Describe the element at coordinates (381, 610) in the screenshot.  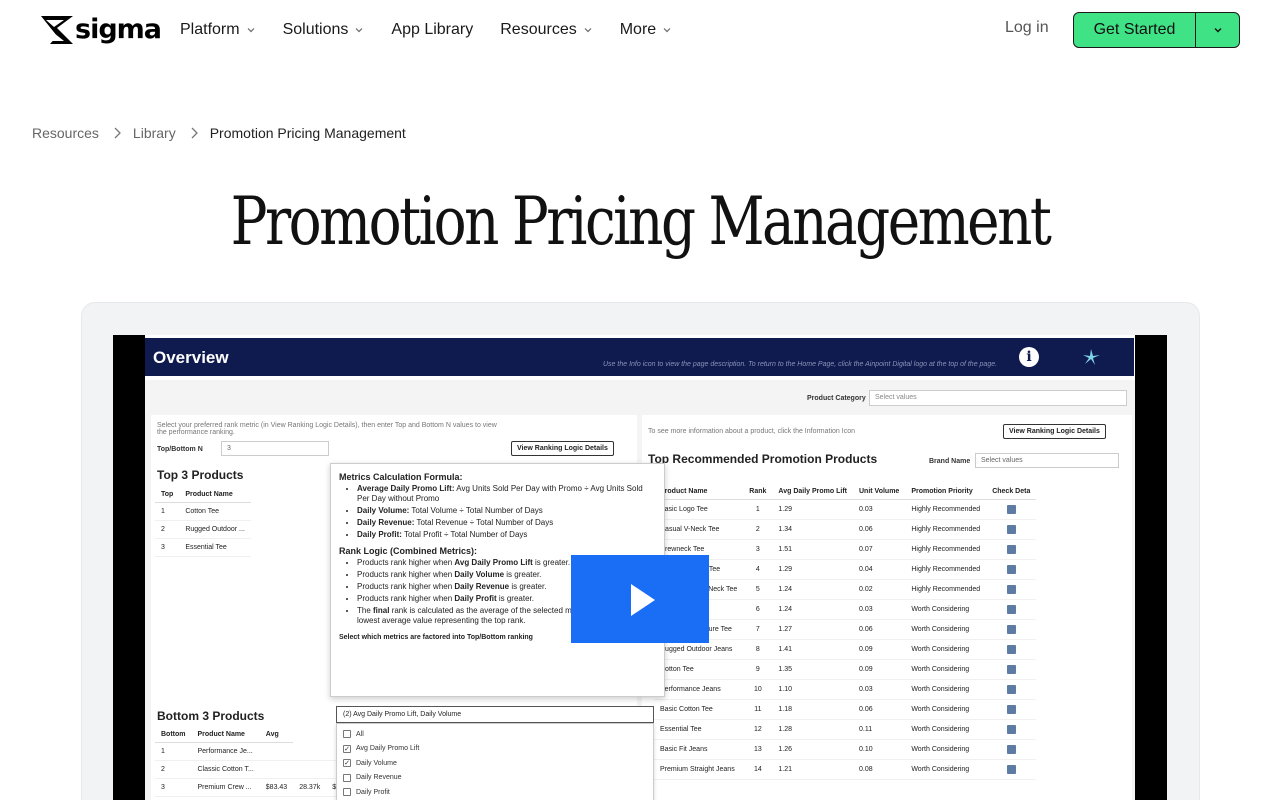
I see `rank-rule-metric: final` at that location.